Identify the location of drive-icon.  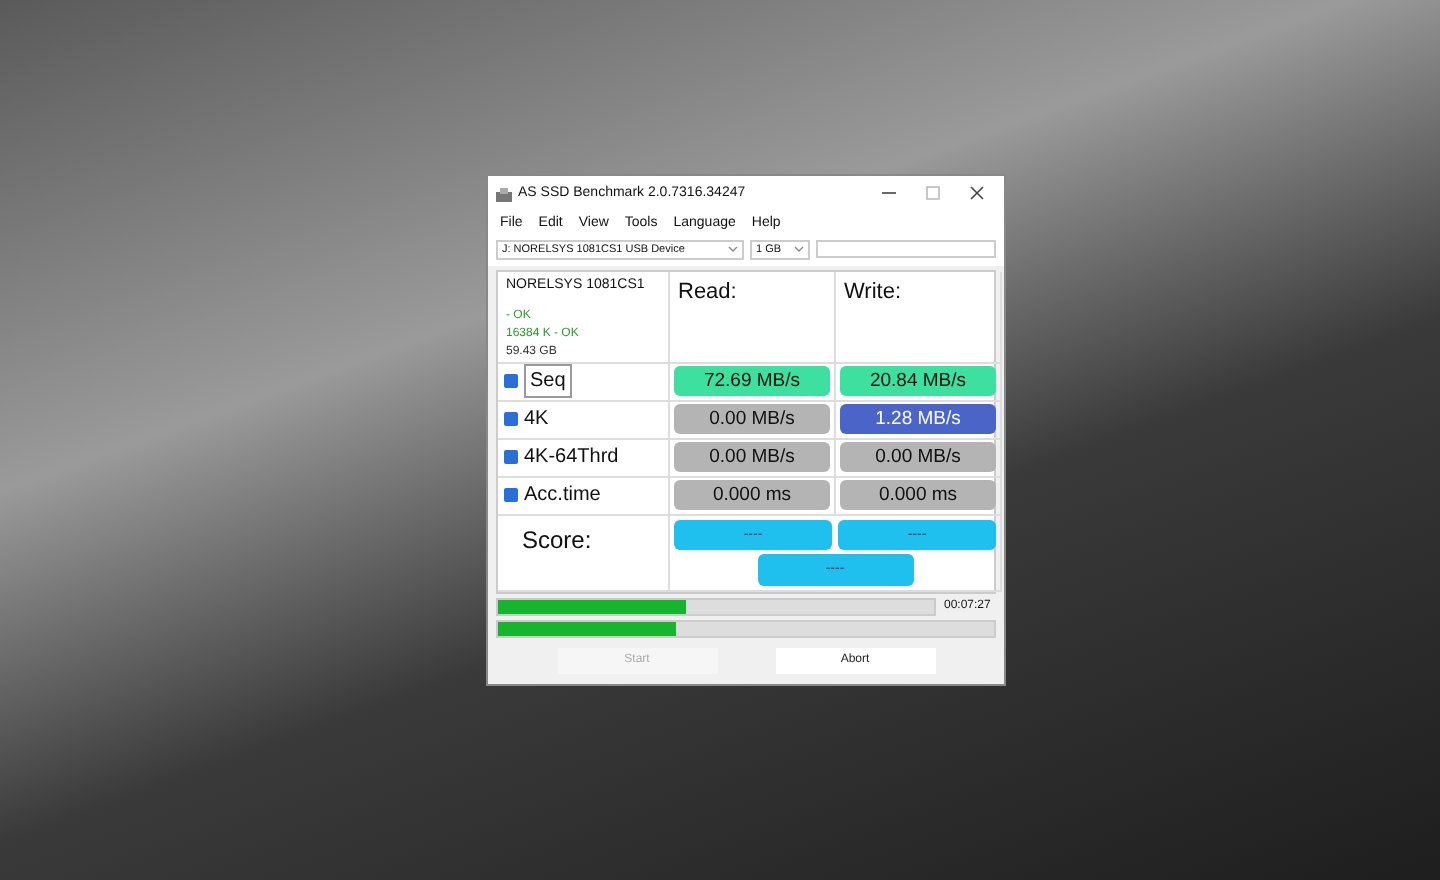
(504, 194).